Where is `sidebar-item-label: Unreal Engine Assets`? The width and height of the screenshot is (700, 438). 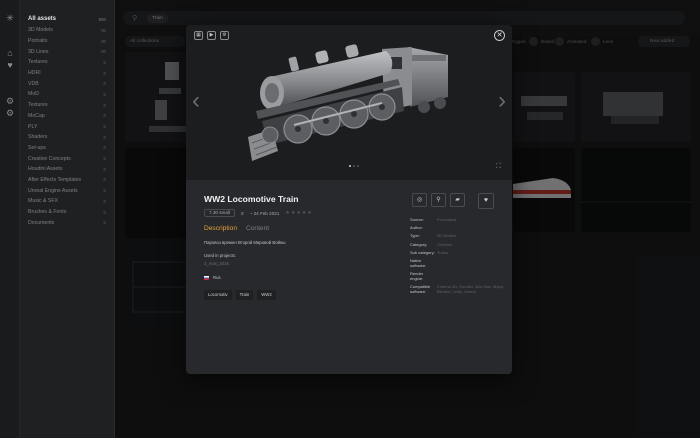
sidebar-item-label: Unreal Engine Assets is located at coordinates (53, 190).